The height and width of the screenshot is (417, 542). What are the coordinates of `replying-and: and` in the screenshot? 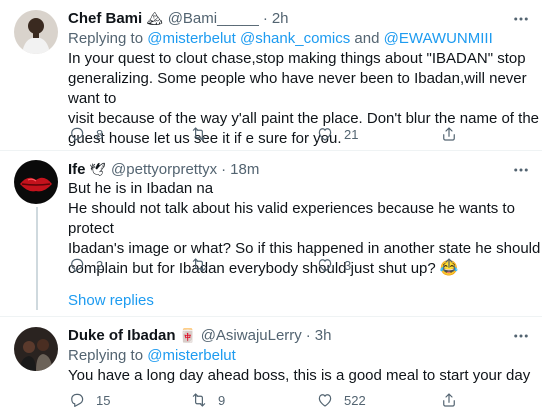 It's located at (367, 38).